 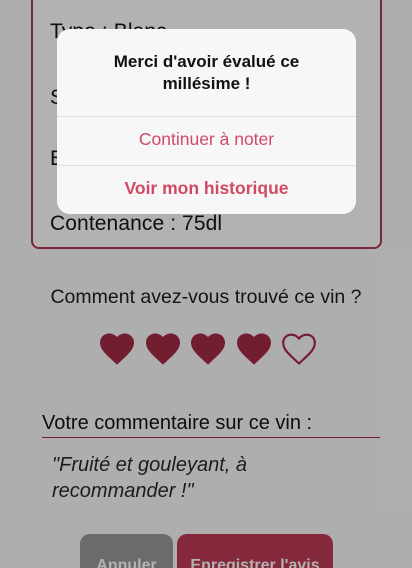 I want to click on view-history-button: Voir mon historique, so click(x=206, y=188).